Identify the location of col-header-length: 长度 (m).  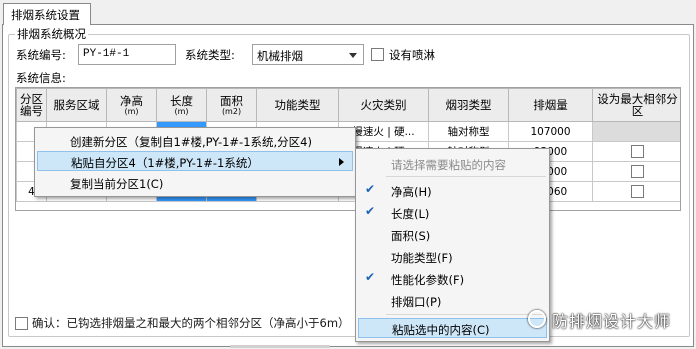
(181, 105).